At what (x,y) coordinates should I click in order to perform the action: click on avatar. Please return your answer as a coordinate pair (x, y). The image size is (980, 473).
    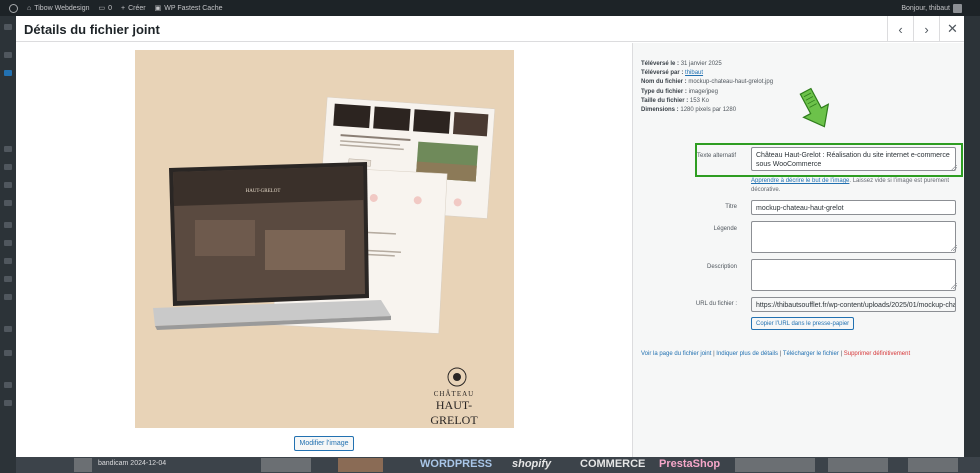
    Looking at the image, I should click on (957, 8).